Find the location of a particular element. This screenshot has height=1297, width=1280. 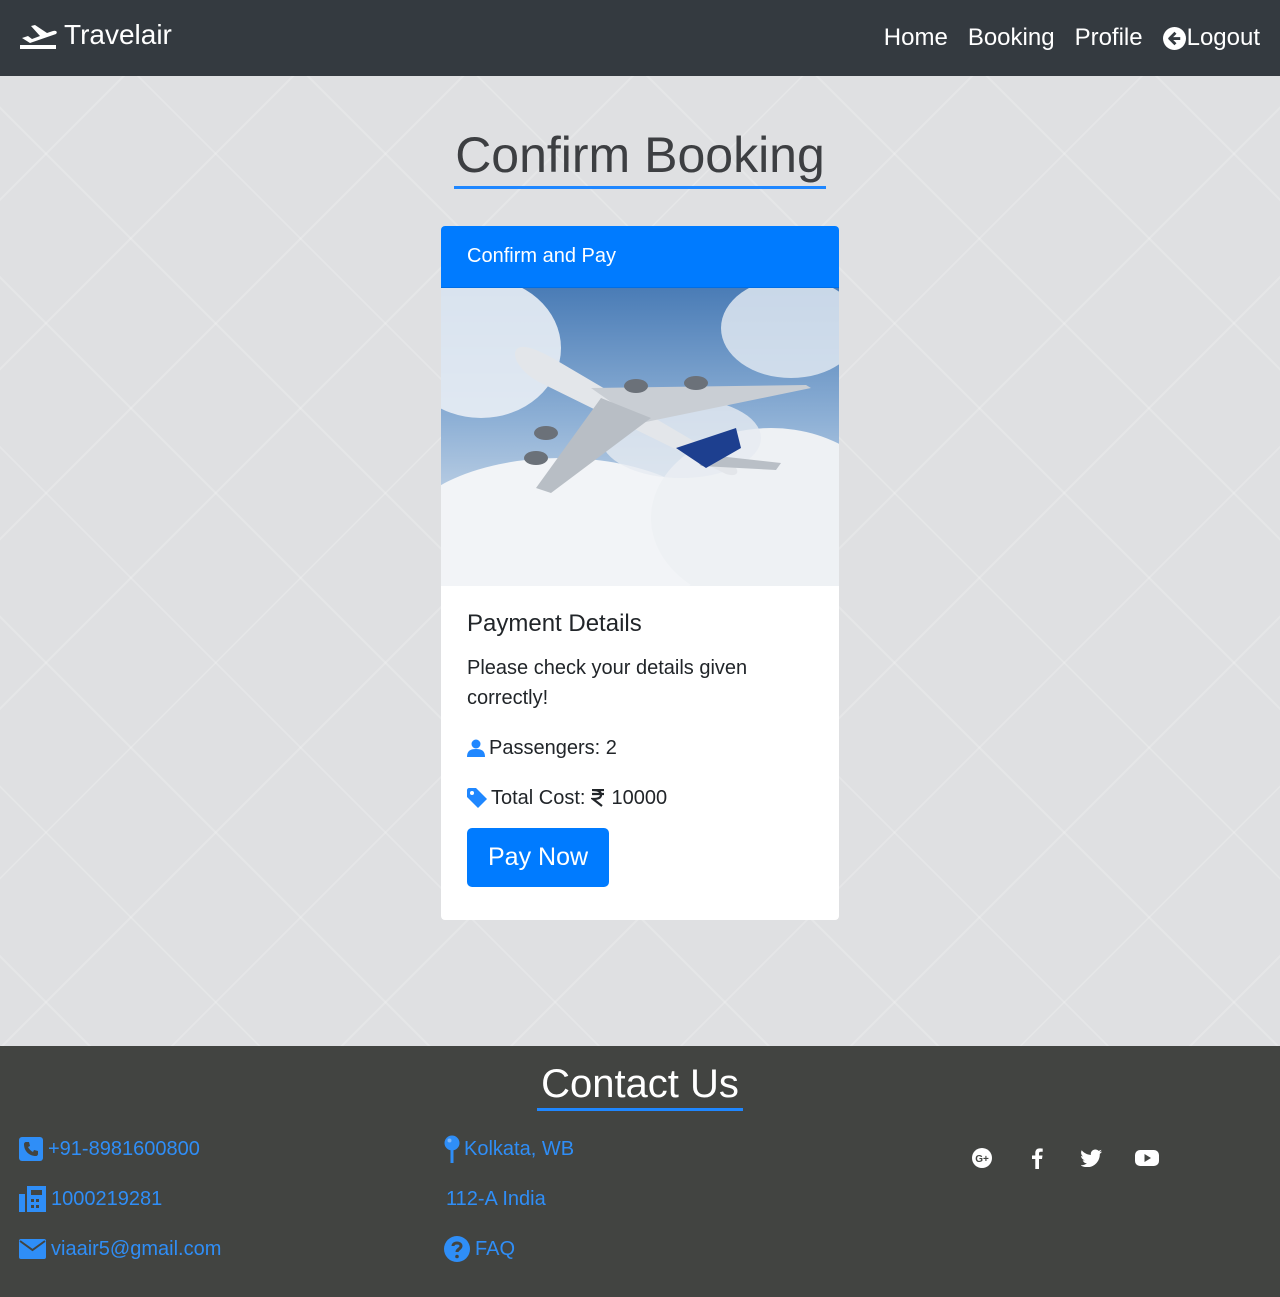

fax-icon is located at coordinates (32, 1199).